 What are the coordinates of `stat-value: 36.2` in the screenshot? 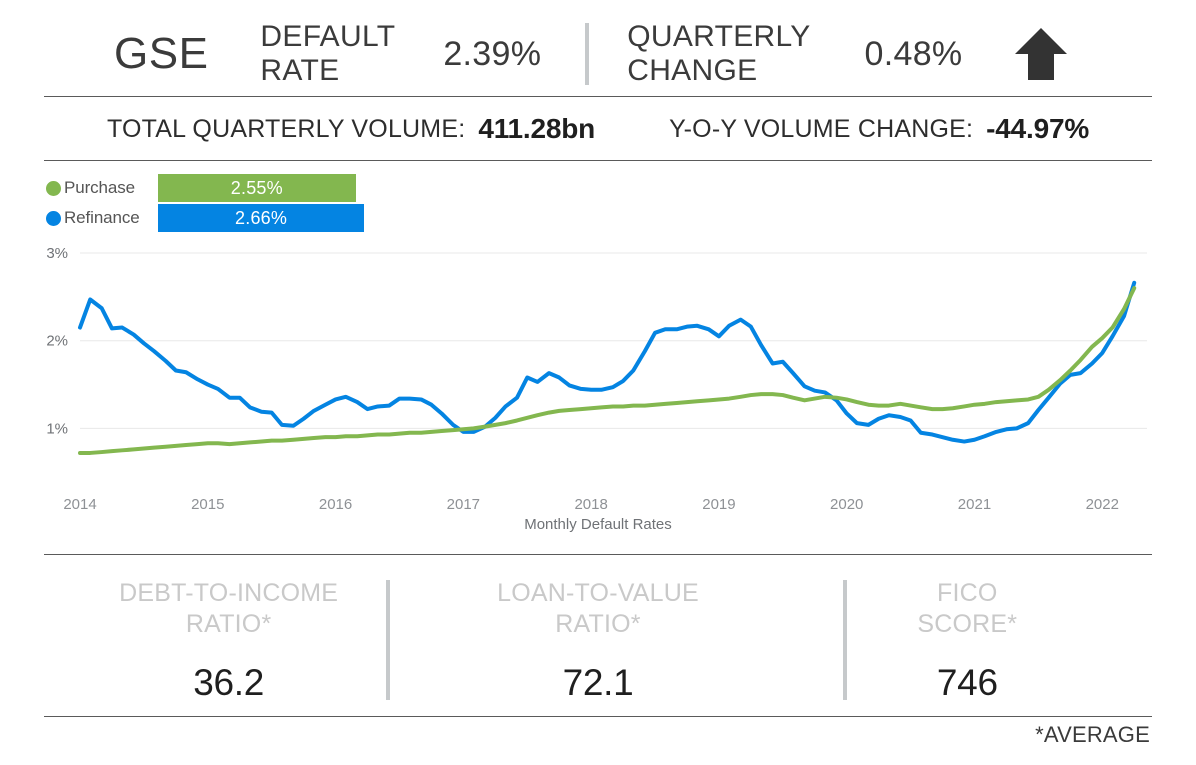 It's located at (229, 682).